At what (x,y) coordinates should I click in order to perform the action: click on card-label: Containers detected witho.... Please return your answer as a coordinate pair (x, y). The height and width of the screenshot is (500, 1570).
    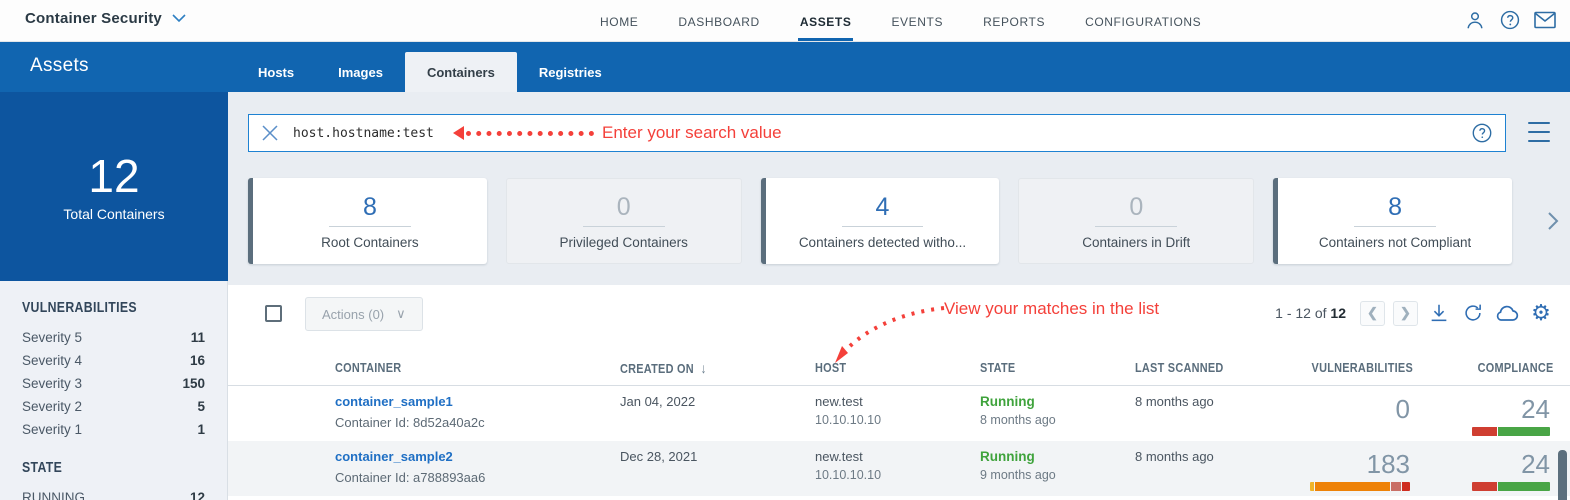
    Looking at the image, I should click on (882, 242).